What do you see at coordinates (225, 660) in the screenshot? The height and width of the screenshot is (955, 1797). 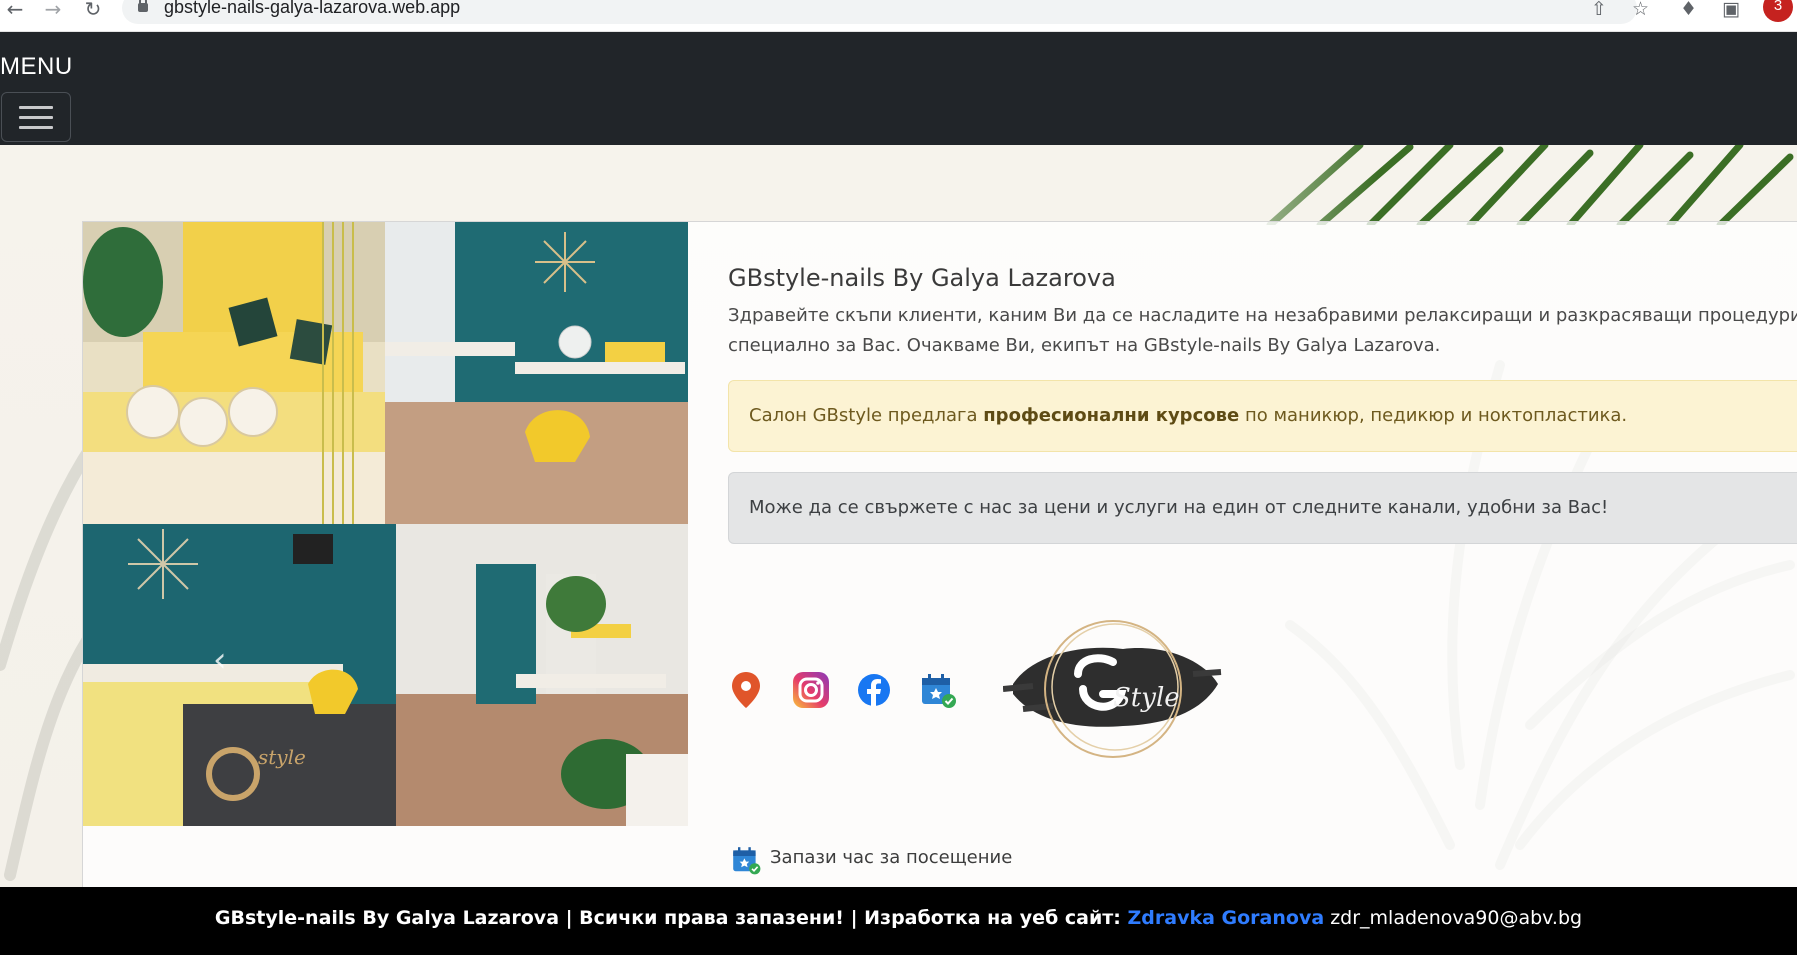 I see `carousel-prev-icon: ‹` at bounding box center [225, 660].